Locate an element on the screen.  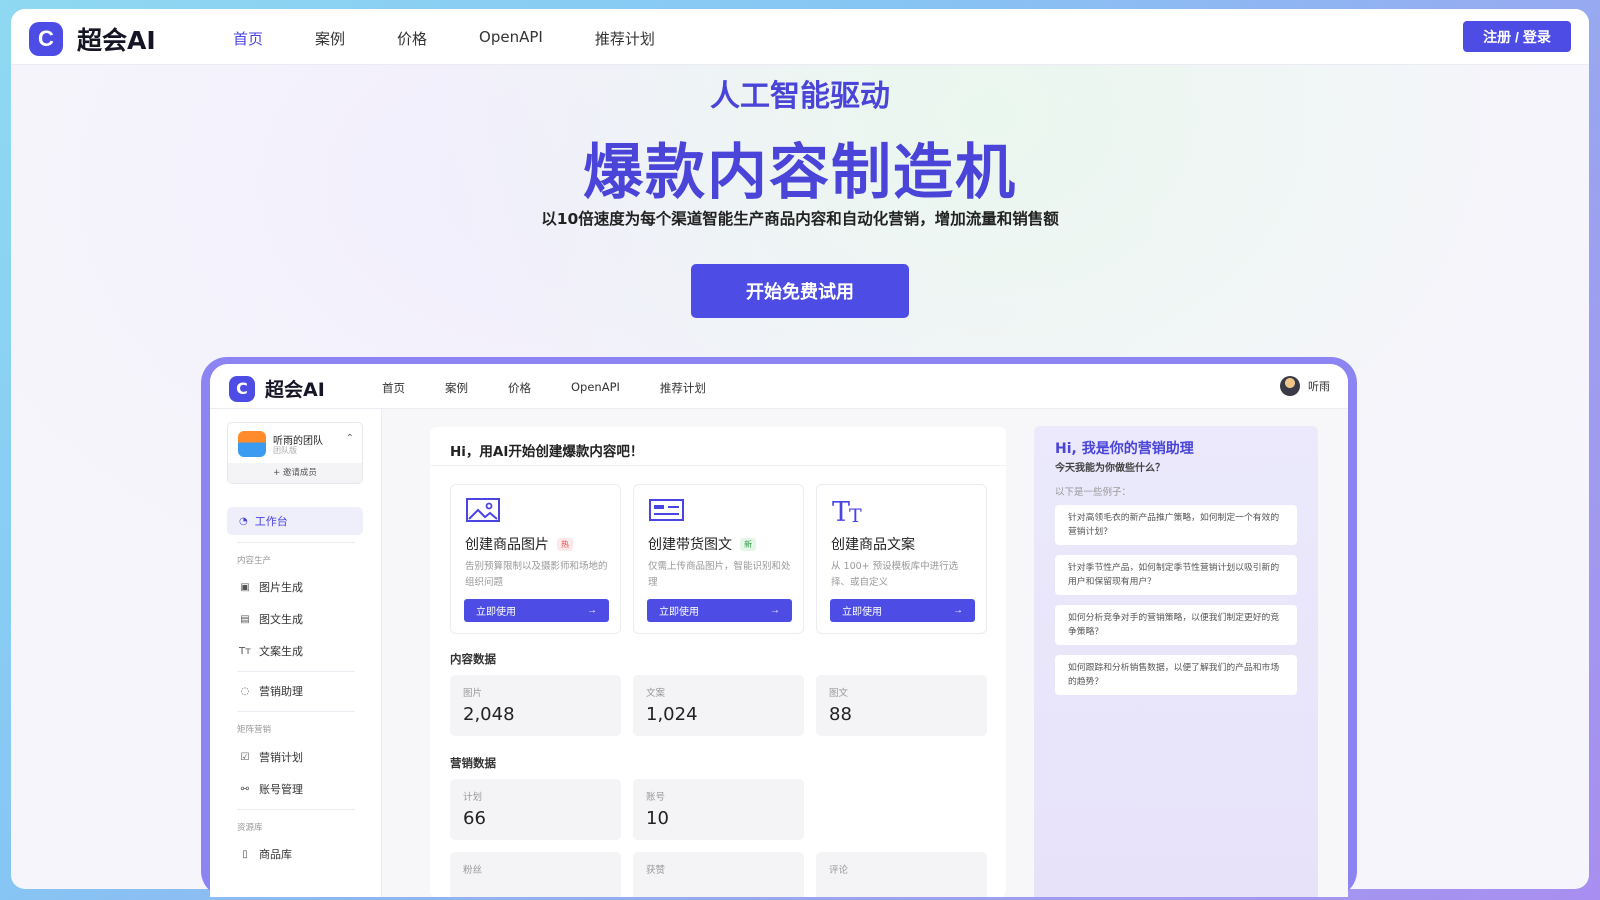
card-title: 创建商品图片热 is located at coordinates (519, 544).